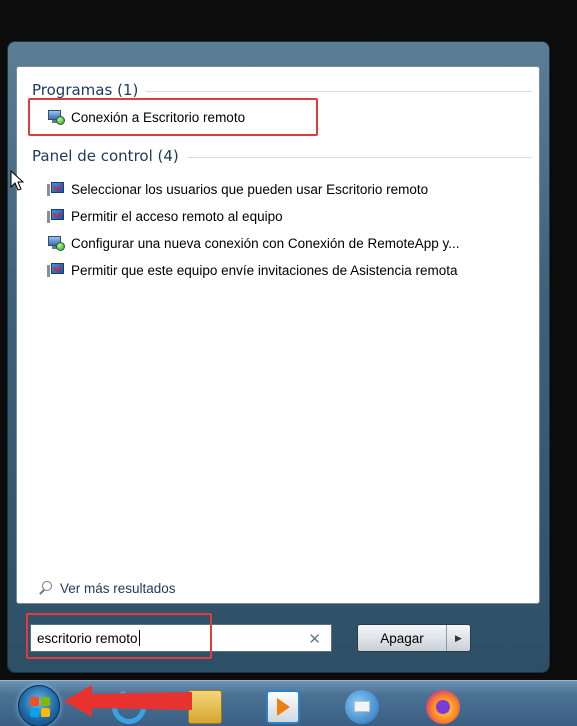  Describe the element at coordinates (173, 117) in the screenshot. I see `highlight-box-program-result` at that location.